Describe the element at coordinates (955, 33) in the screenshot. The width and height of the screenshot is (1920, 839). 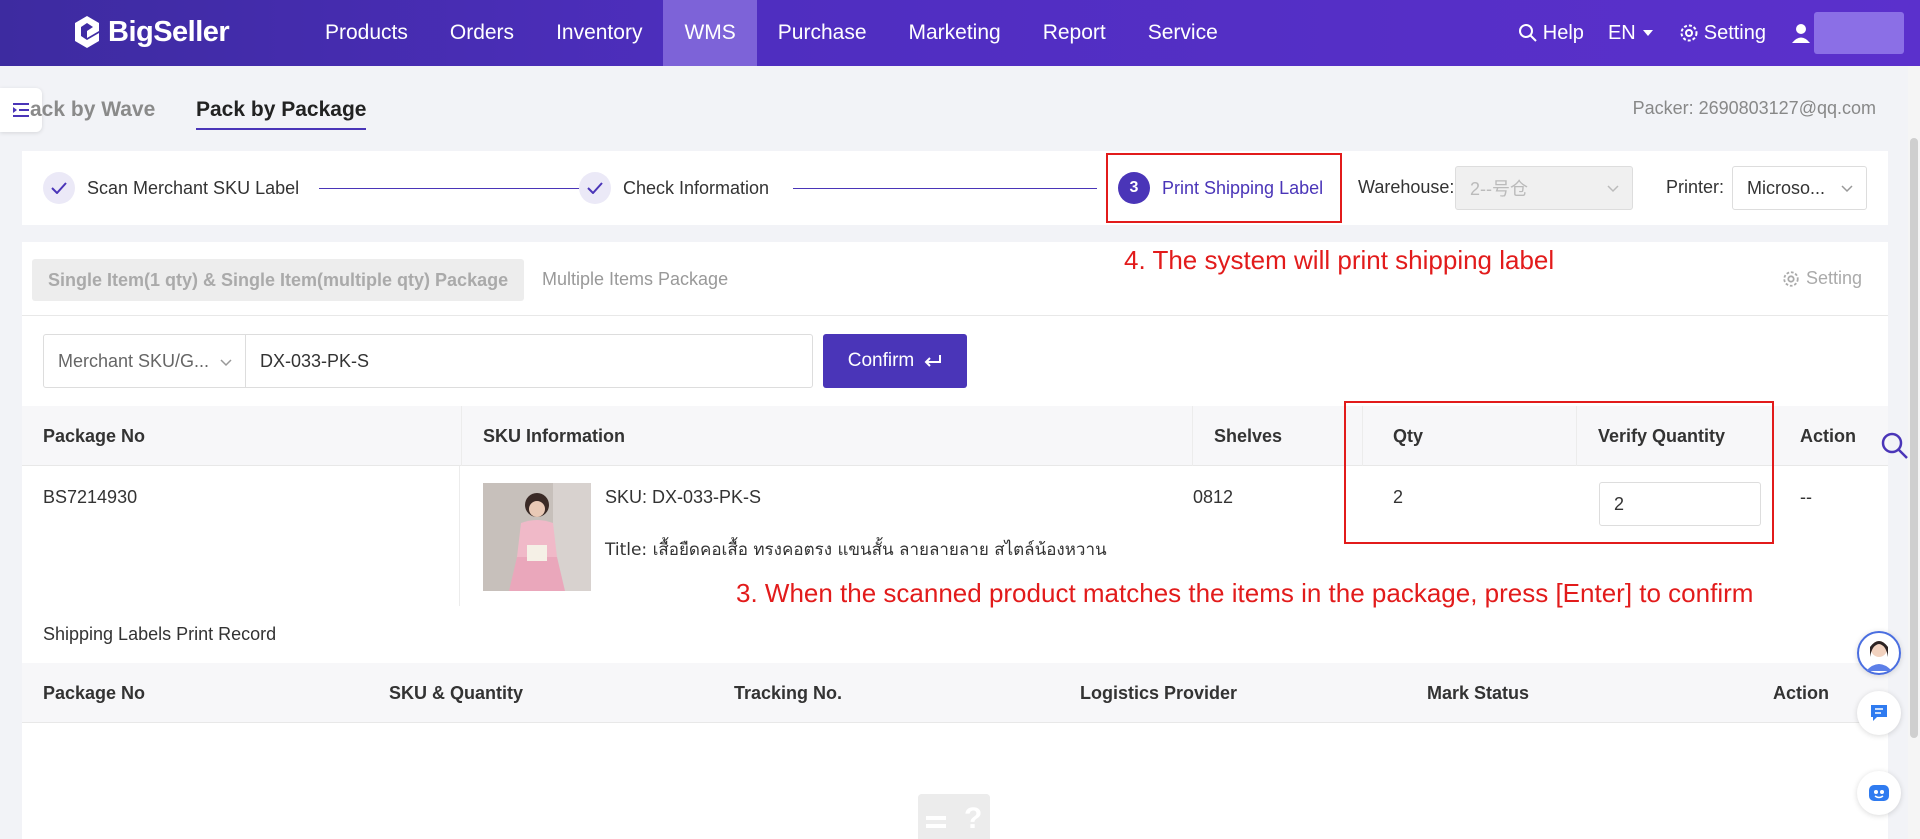
I see `nav-marketing: Marketing` at that location.